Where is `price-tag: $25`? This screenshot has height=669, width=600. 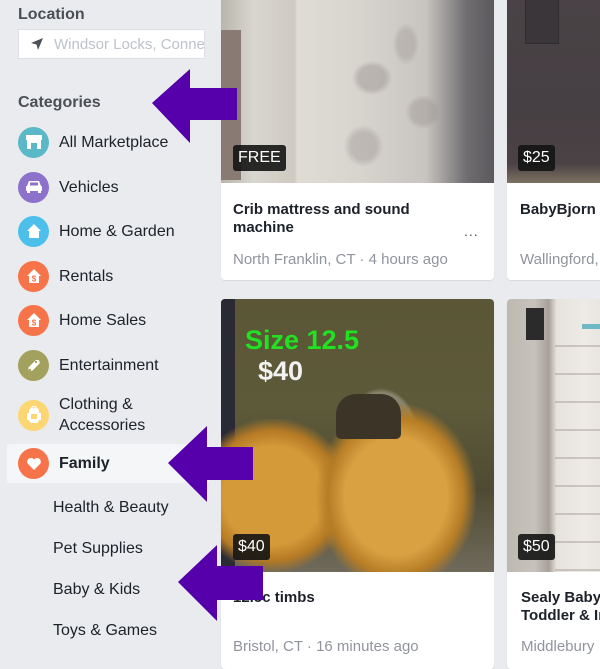 price-tag: $25 is located at coordinates (536, 158).